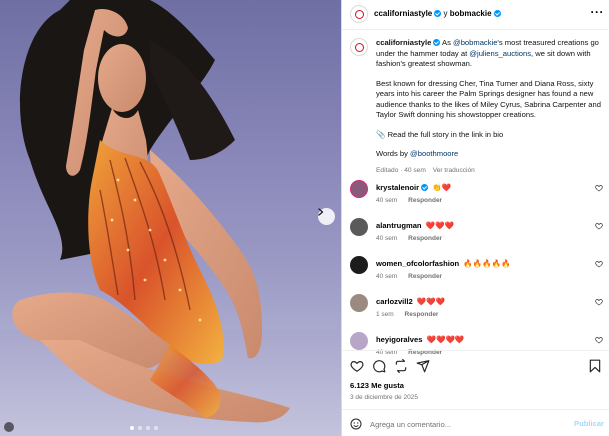  Describe the element at coordinates (393, 153) in the screenshot. I see `caption-credit: Words by` at that location.